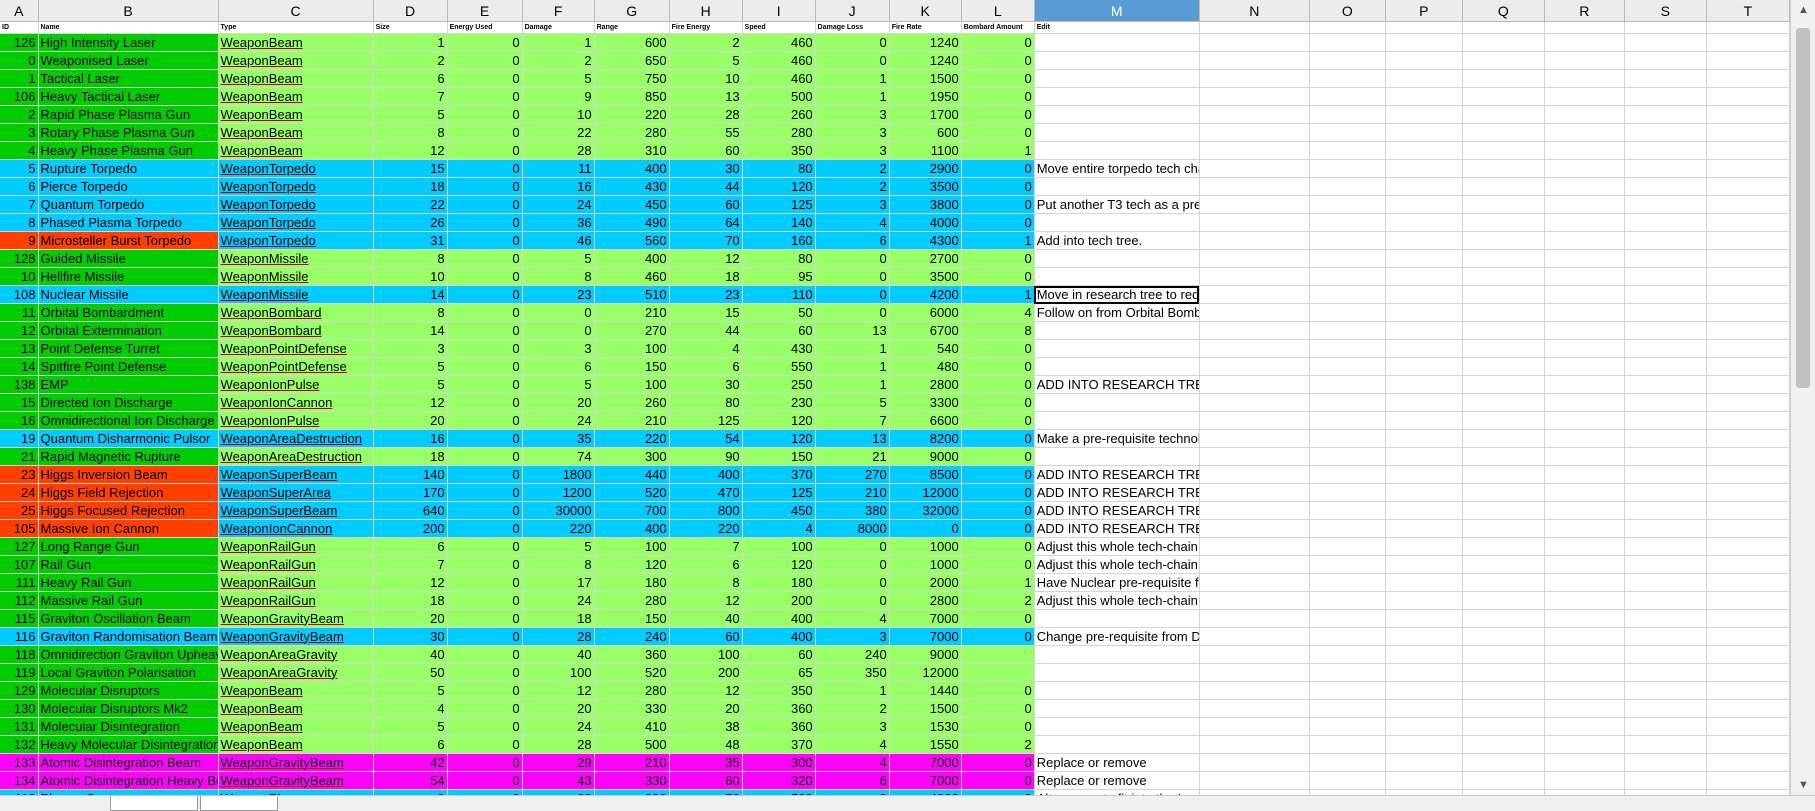  What do you see at coordinates (706, 276) in the screenshot?
I see `cell-fire-energy: 18` at bounding box center [706, 276].